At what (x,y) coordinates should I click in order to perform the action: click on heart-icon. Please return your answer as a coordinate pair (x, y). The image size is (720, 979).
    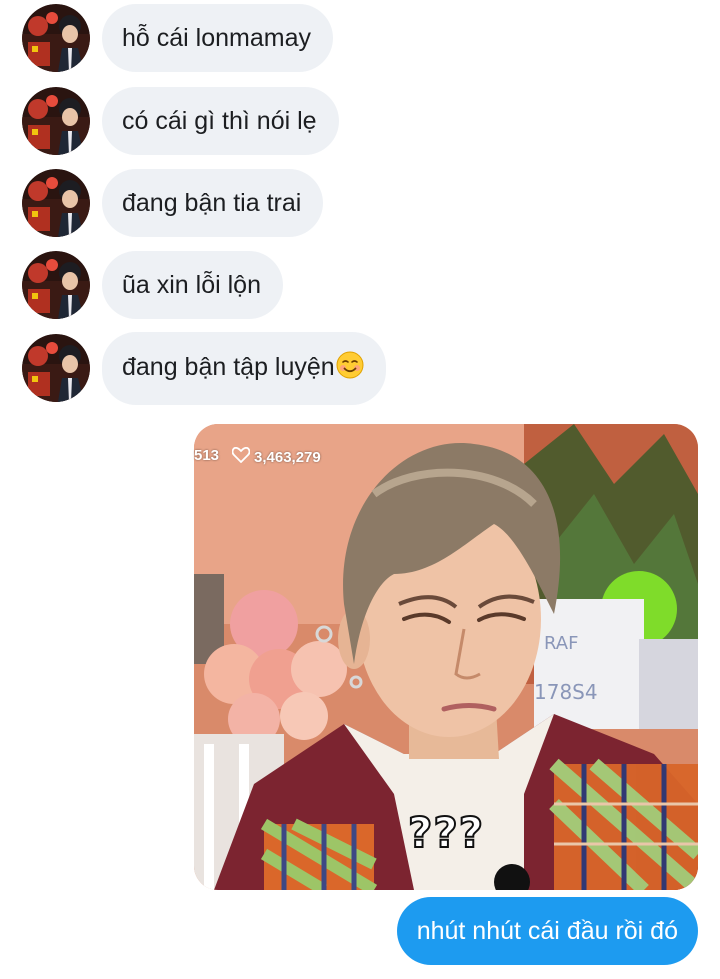
    Looking at the image, I should click on (241, 456).